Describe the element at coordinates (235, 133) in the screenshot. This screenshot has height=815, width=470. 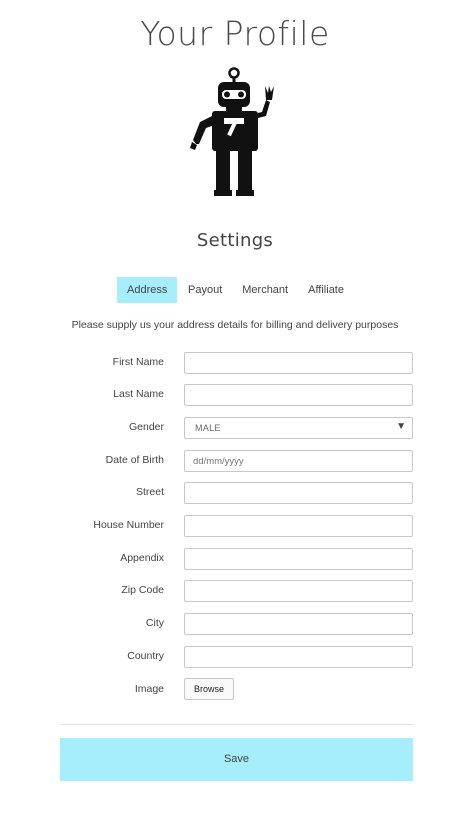
I see `robot-waving-icon` at that location.